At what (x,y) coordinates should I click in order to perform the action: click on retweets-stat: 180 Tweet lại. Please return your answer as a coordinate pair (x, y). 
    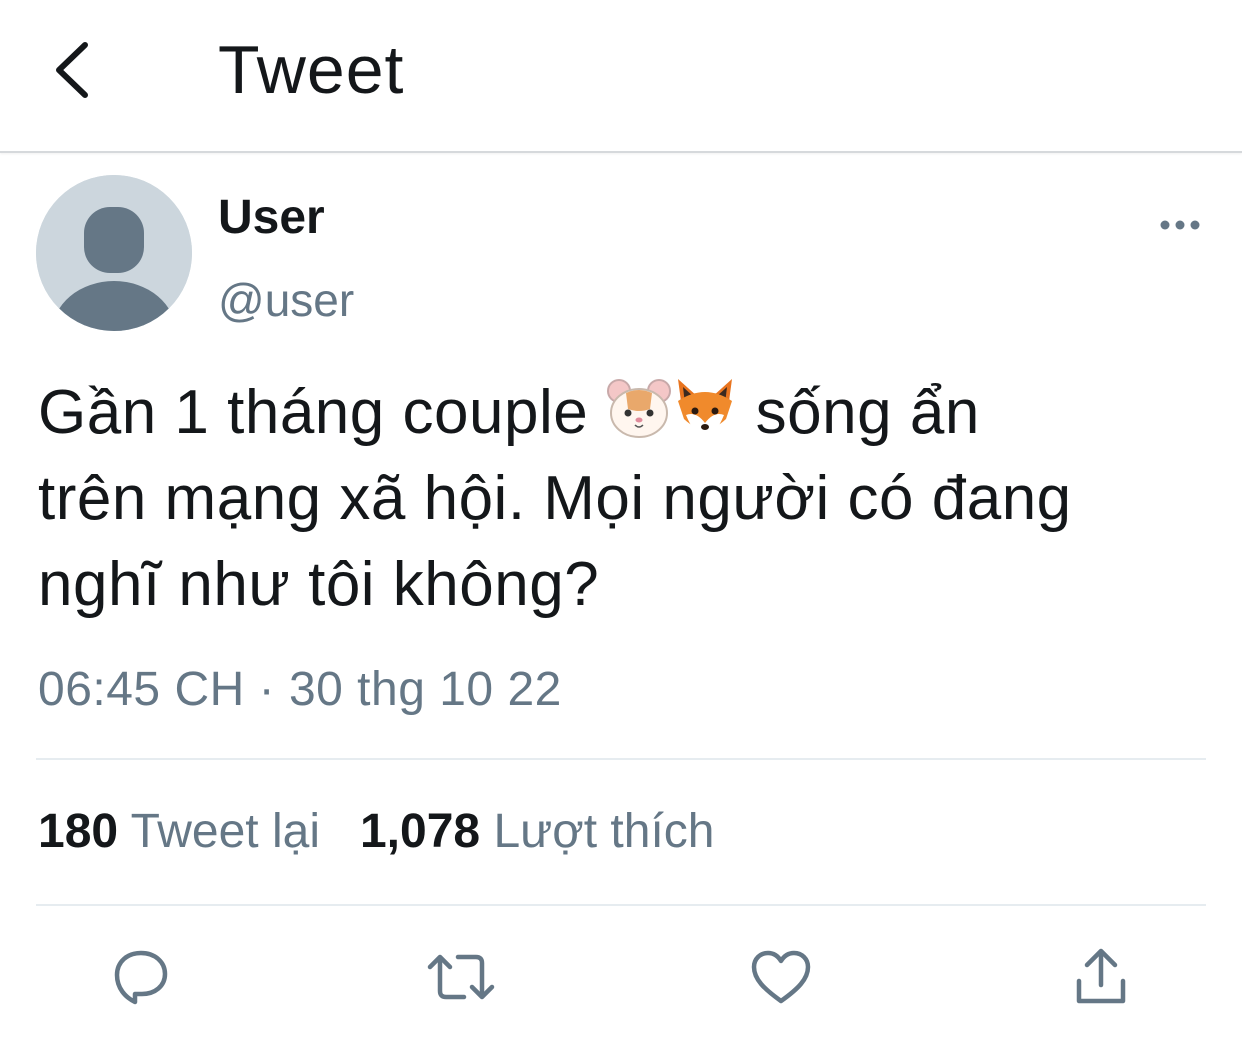
    Looking at the image, I should click on (179, 831).